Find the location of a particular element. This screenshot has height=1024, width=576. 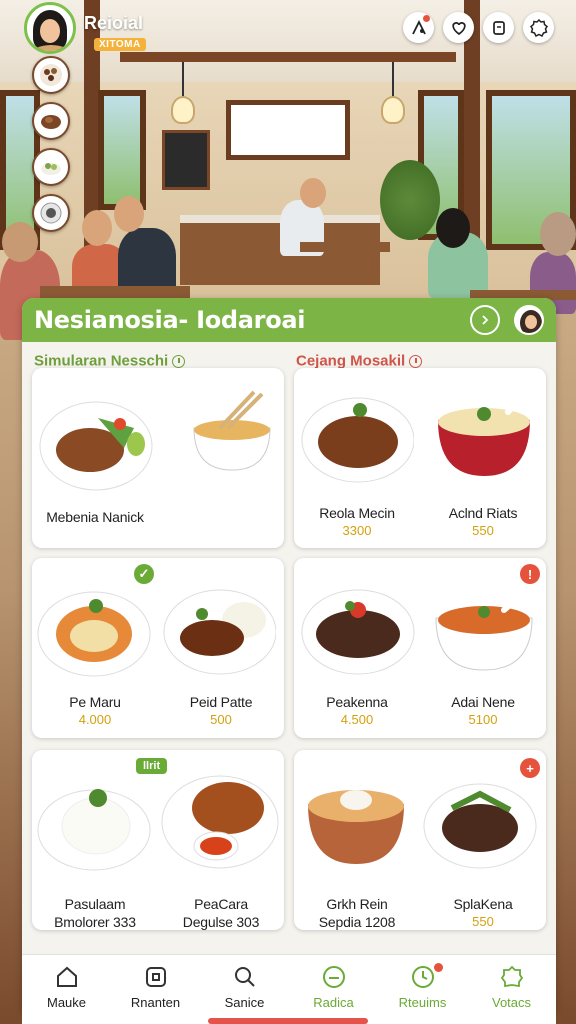

home-indicator is located at coordinates (288, 1021).